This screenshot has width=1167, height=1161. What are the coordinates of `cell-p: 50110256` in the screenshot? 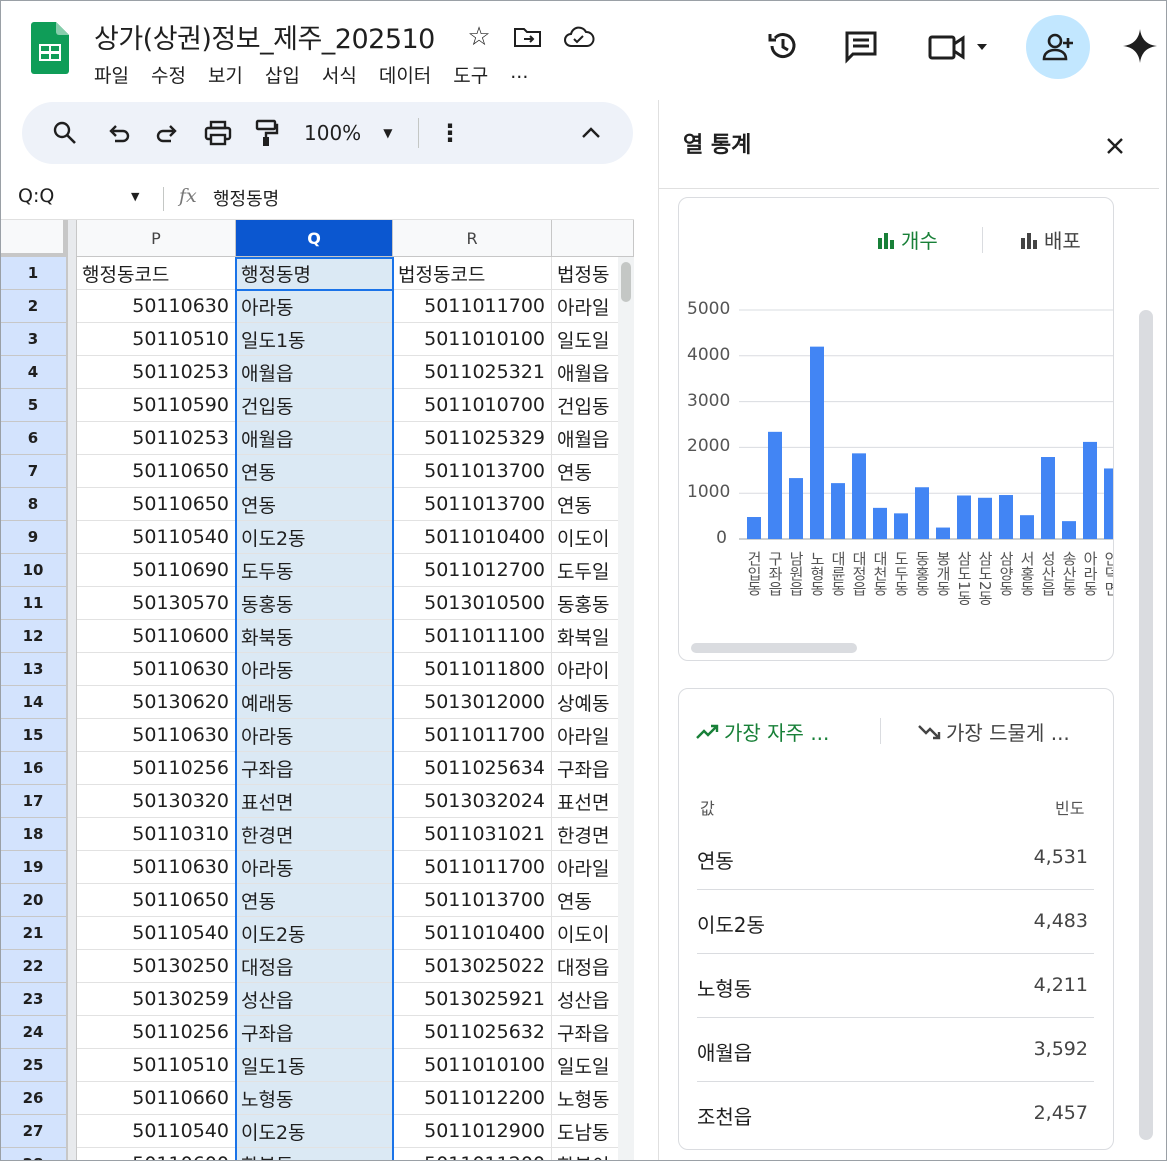 It's located at (156, 768).